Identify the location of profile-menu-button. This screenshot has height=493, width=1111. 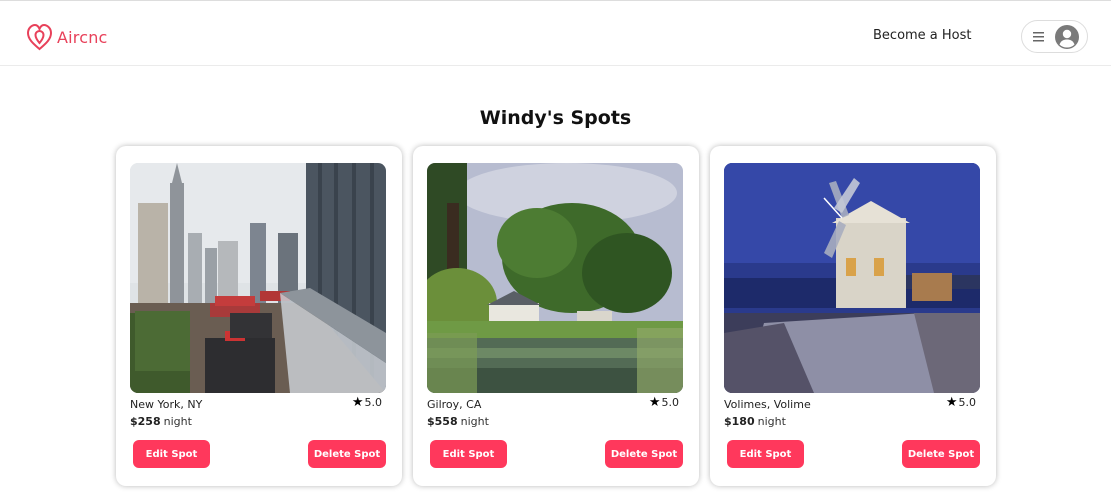
(1054, 36).